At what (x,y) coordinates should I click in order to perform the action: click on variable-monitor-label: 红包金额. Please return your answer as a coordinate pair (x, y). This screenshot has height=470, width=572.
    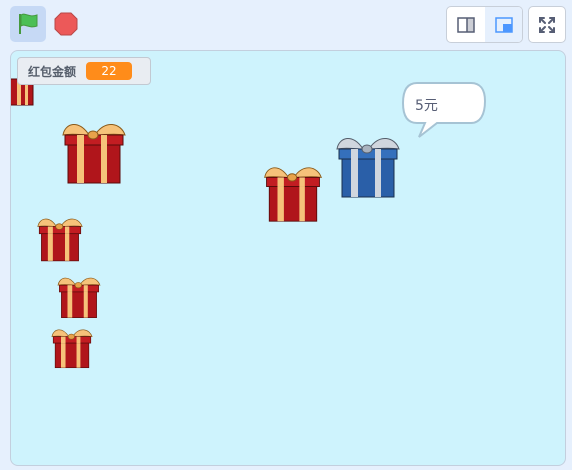
    Looking at the image, I should click on (52, 71).